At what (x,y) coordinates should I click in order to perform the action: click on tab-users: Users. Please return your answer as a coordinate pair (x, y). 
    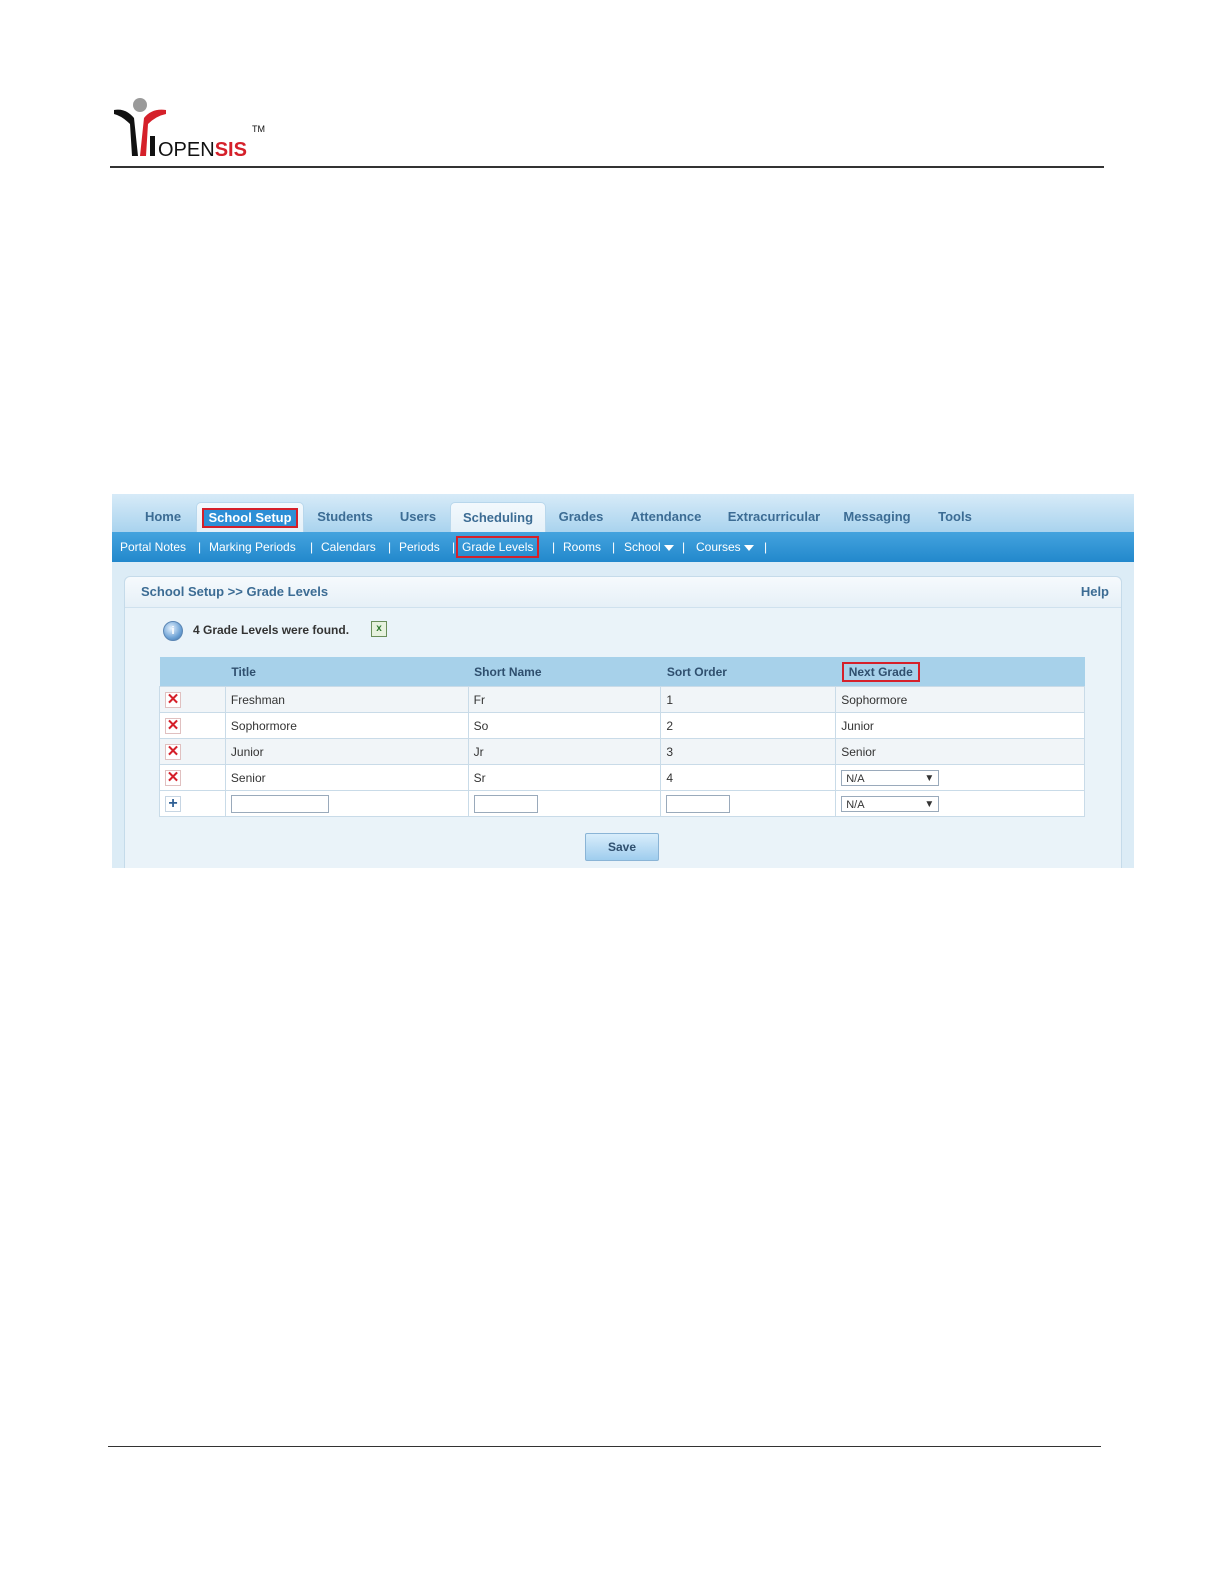
    Looking at the image, I should click on (418, 517).